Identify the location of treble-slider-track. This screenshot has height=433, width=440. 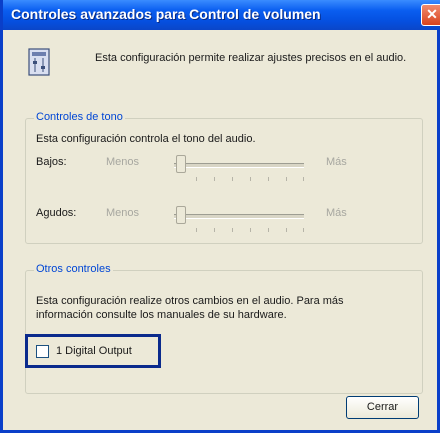
(239, 216).